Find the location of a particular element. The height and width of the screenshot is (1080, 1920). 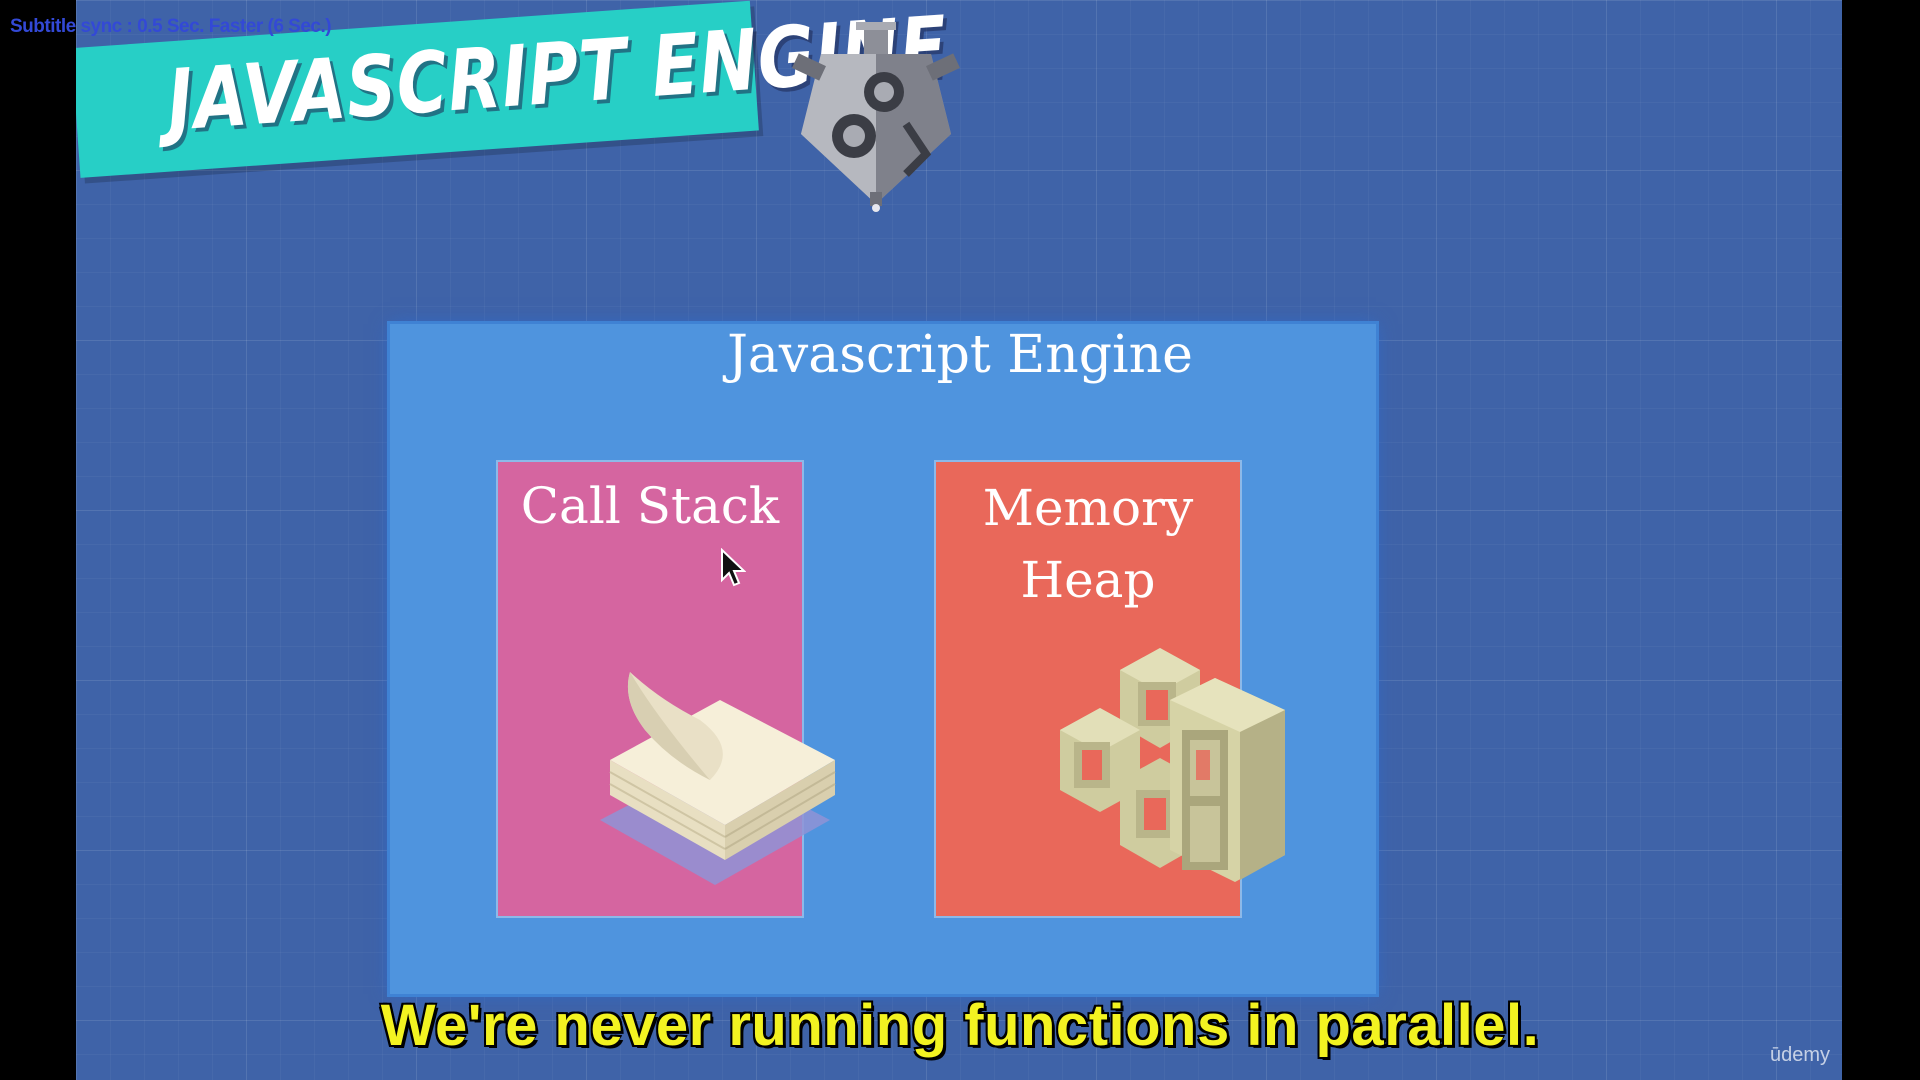

subtitle-sync-notice: Subtitle sync : 0.5 Sec. Faster (6 Sec.) is located at coordinates (171, 26).